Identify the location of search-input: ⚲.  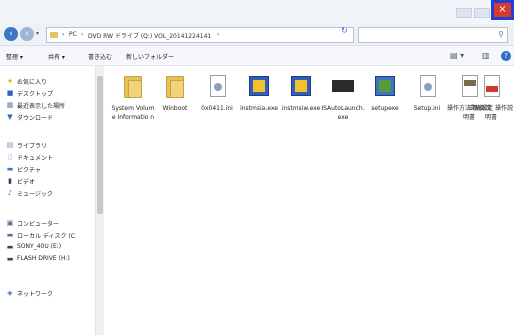
(433, 35).